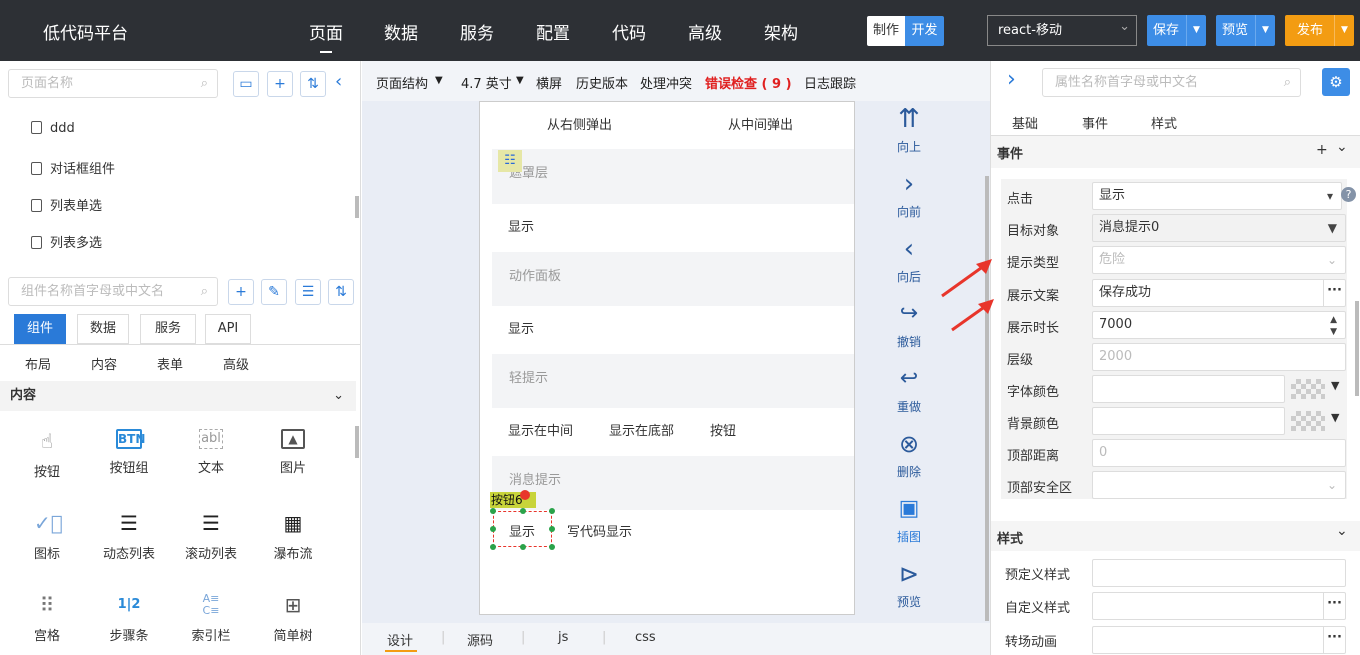 The height and width of the screenshot is (655, 1360). Describe the element at coordinates (1171, 82) in the screenshot. I see `property-search-input: 属性名称首字母或中文名 ⌕` at that location.